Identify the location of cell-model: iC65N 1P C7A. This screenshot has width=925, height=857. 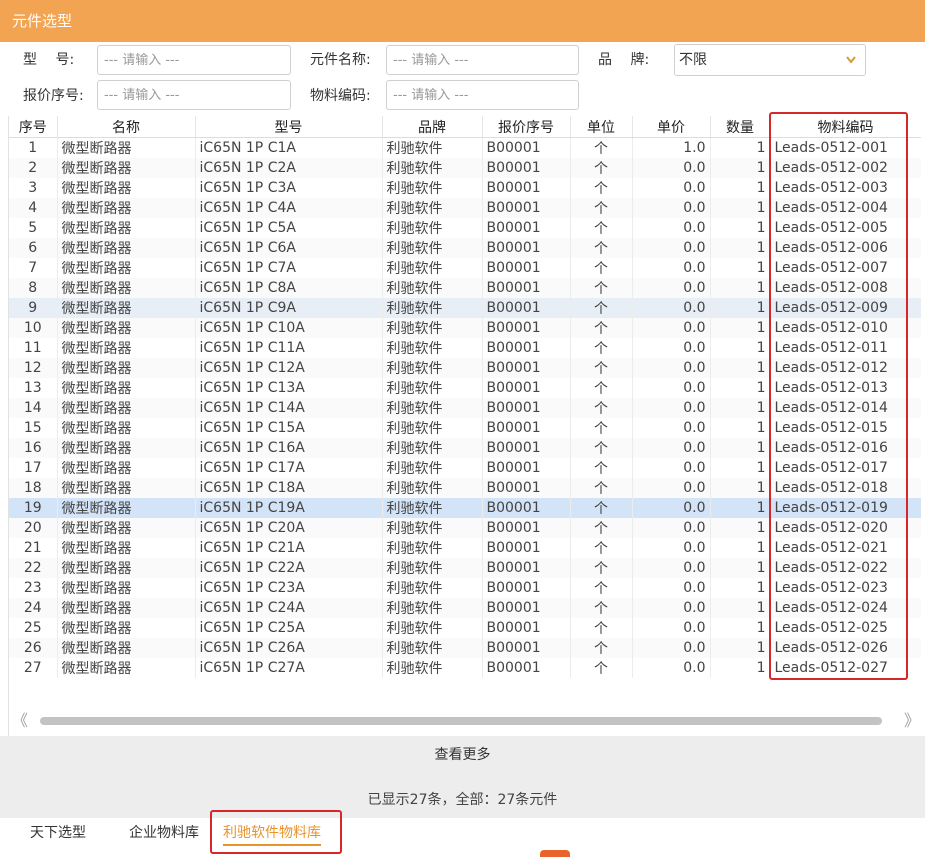
(289, 268).